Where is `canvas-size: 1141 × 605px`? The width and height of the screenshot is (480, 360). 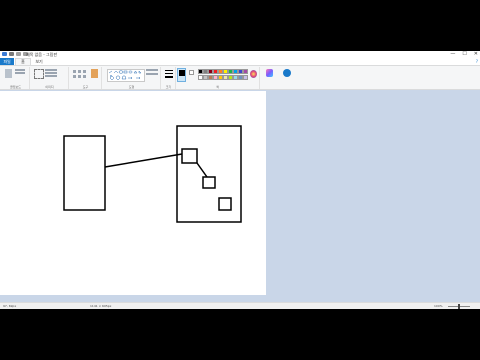 canvas-size: 1141 × 605px is located at coordinates (101, 306).